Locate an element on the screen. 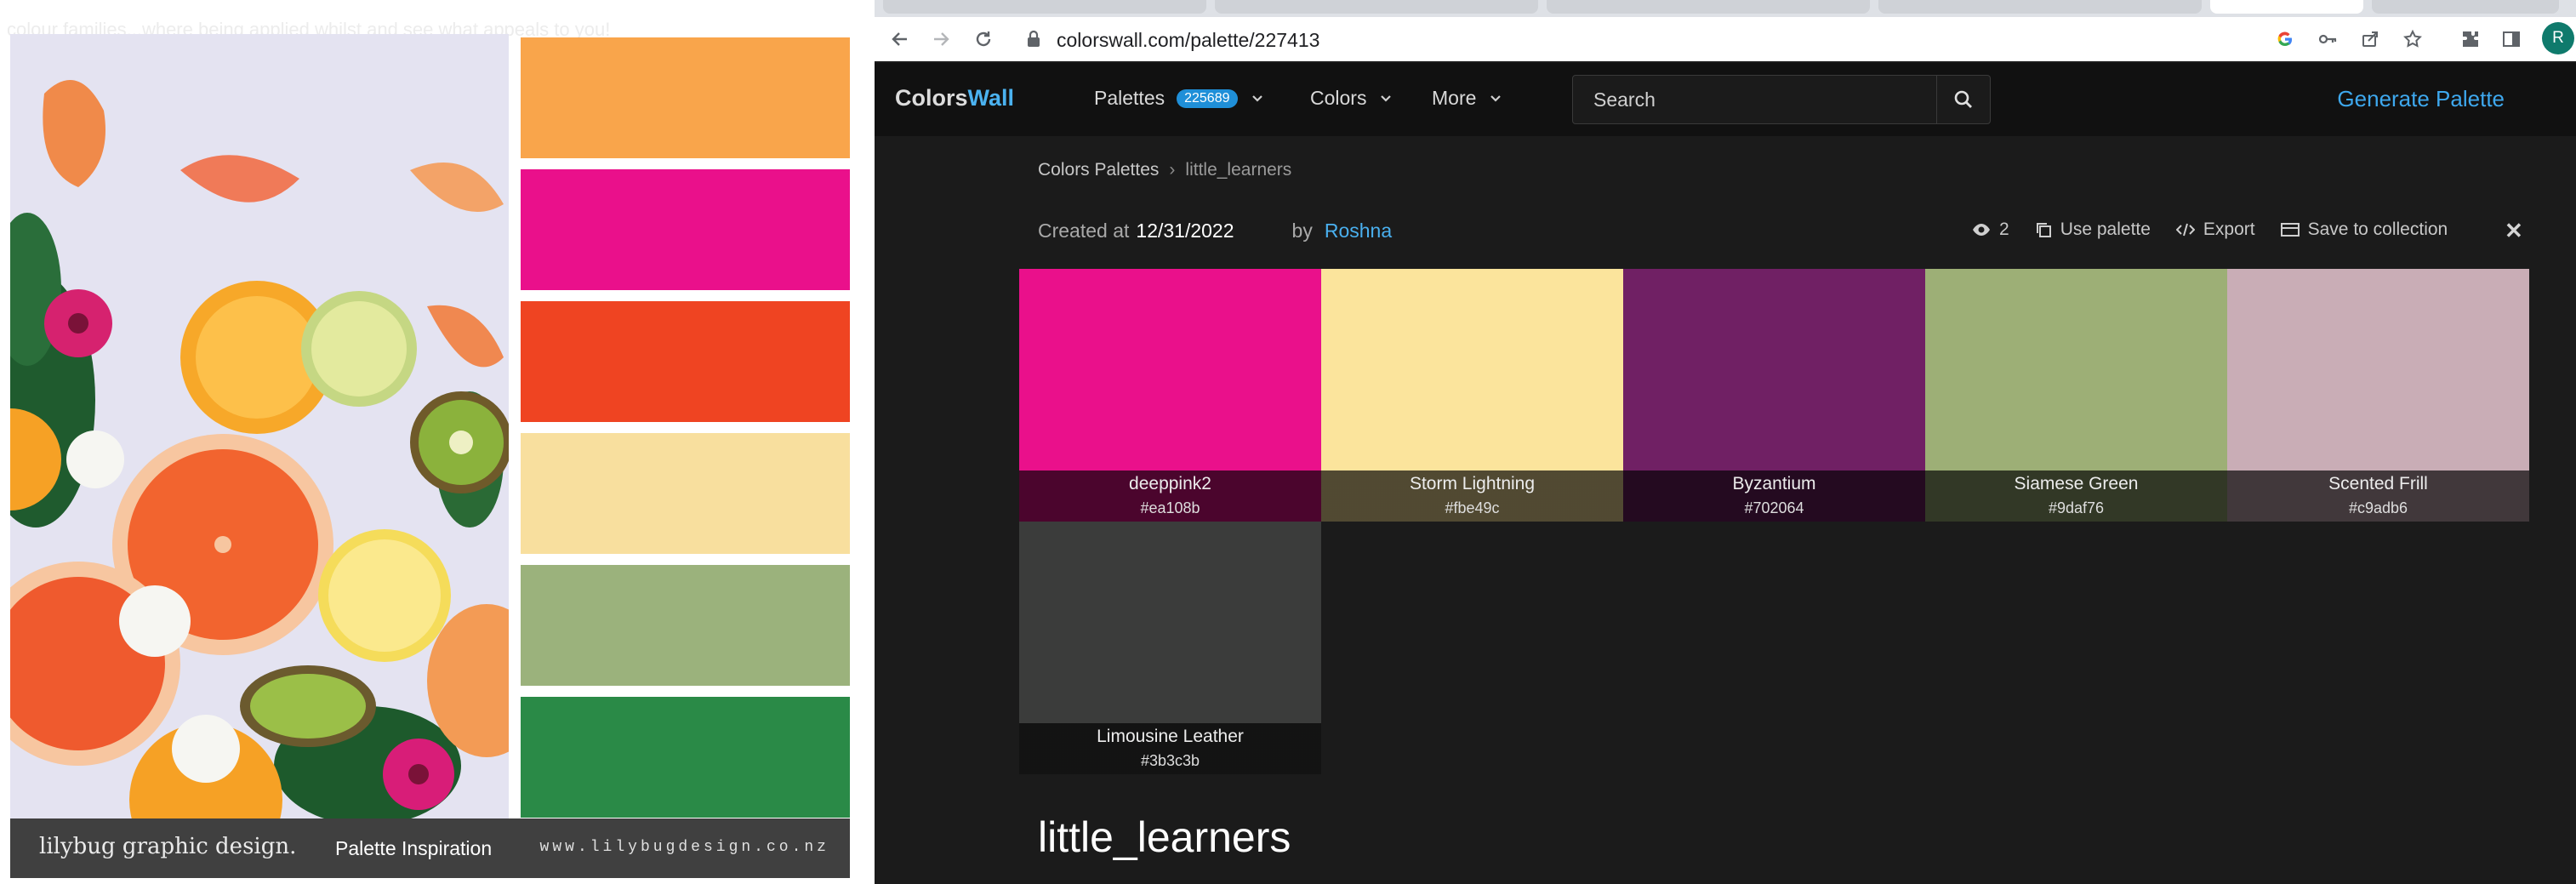 The height and width of the screenshot is (884, 2576). nav-colors: Colors is located at coordinates (1351, 98).